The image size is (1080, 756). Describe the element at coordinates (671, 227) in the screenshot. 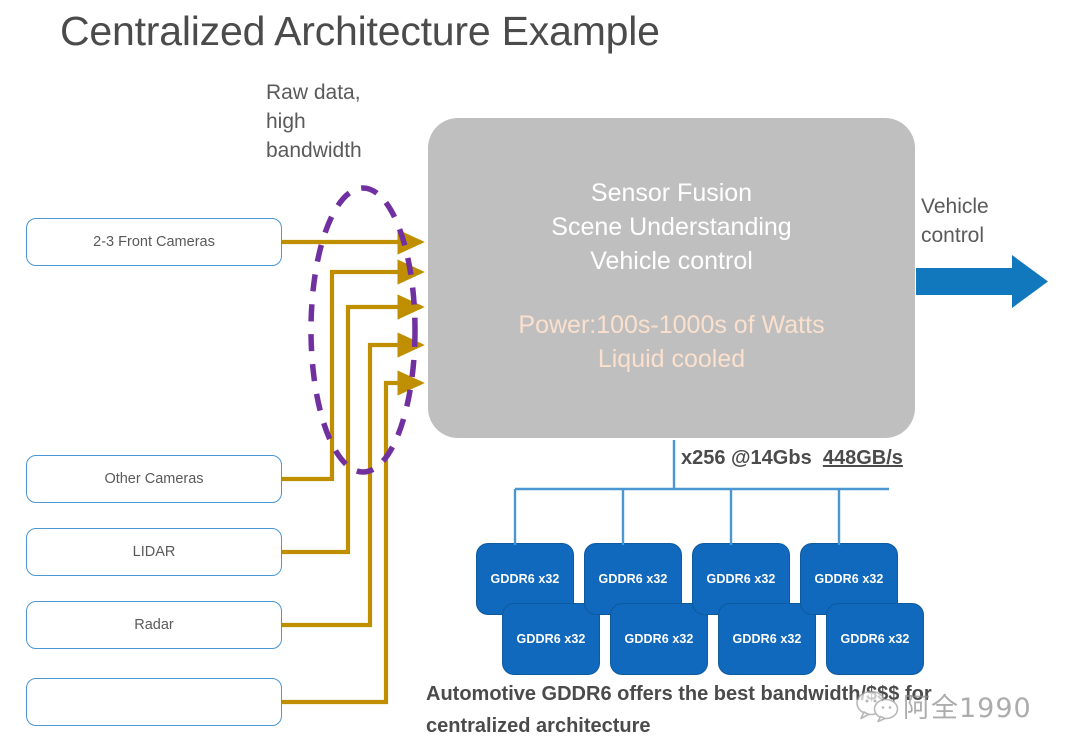

I see `central-primary-line-2: Scene Understanding` at that location.